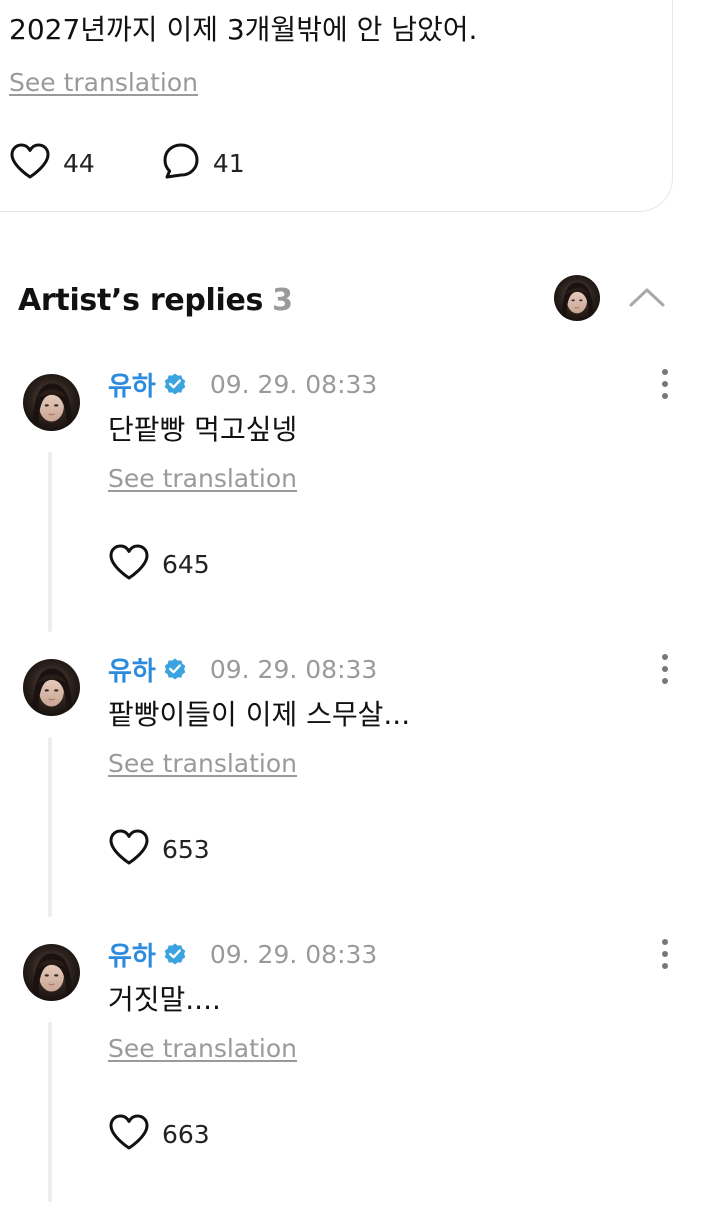 This screenshot has height=1212, width=712. I want to click on chevron-up-icon, so click(647, 299).